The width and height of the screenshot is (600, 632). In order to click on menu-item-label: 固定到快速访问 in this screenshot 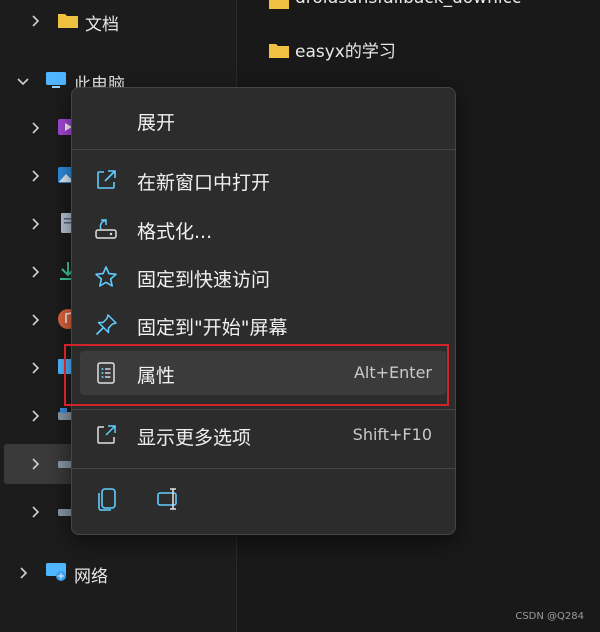, I will do `click(204, 280)`.